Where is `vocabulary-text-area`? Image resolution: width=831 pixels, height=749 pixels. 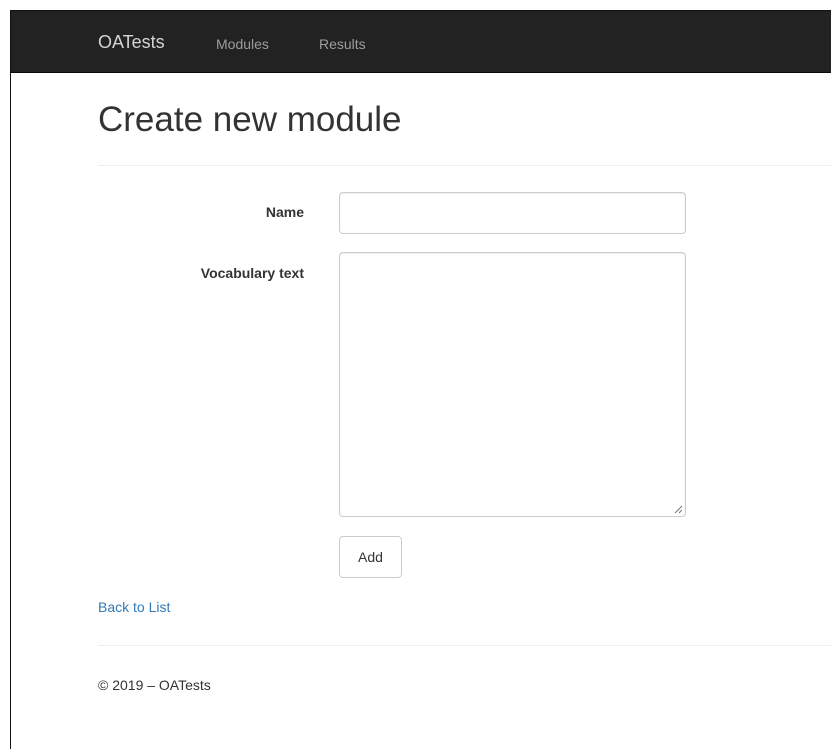
vocabulary-text-area is located at coordinates (512, 384).